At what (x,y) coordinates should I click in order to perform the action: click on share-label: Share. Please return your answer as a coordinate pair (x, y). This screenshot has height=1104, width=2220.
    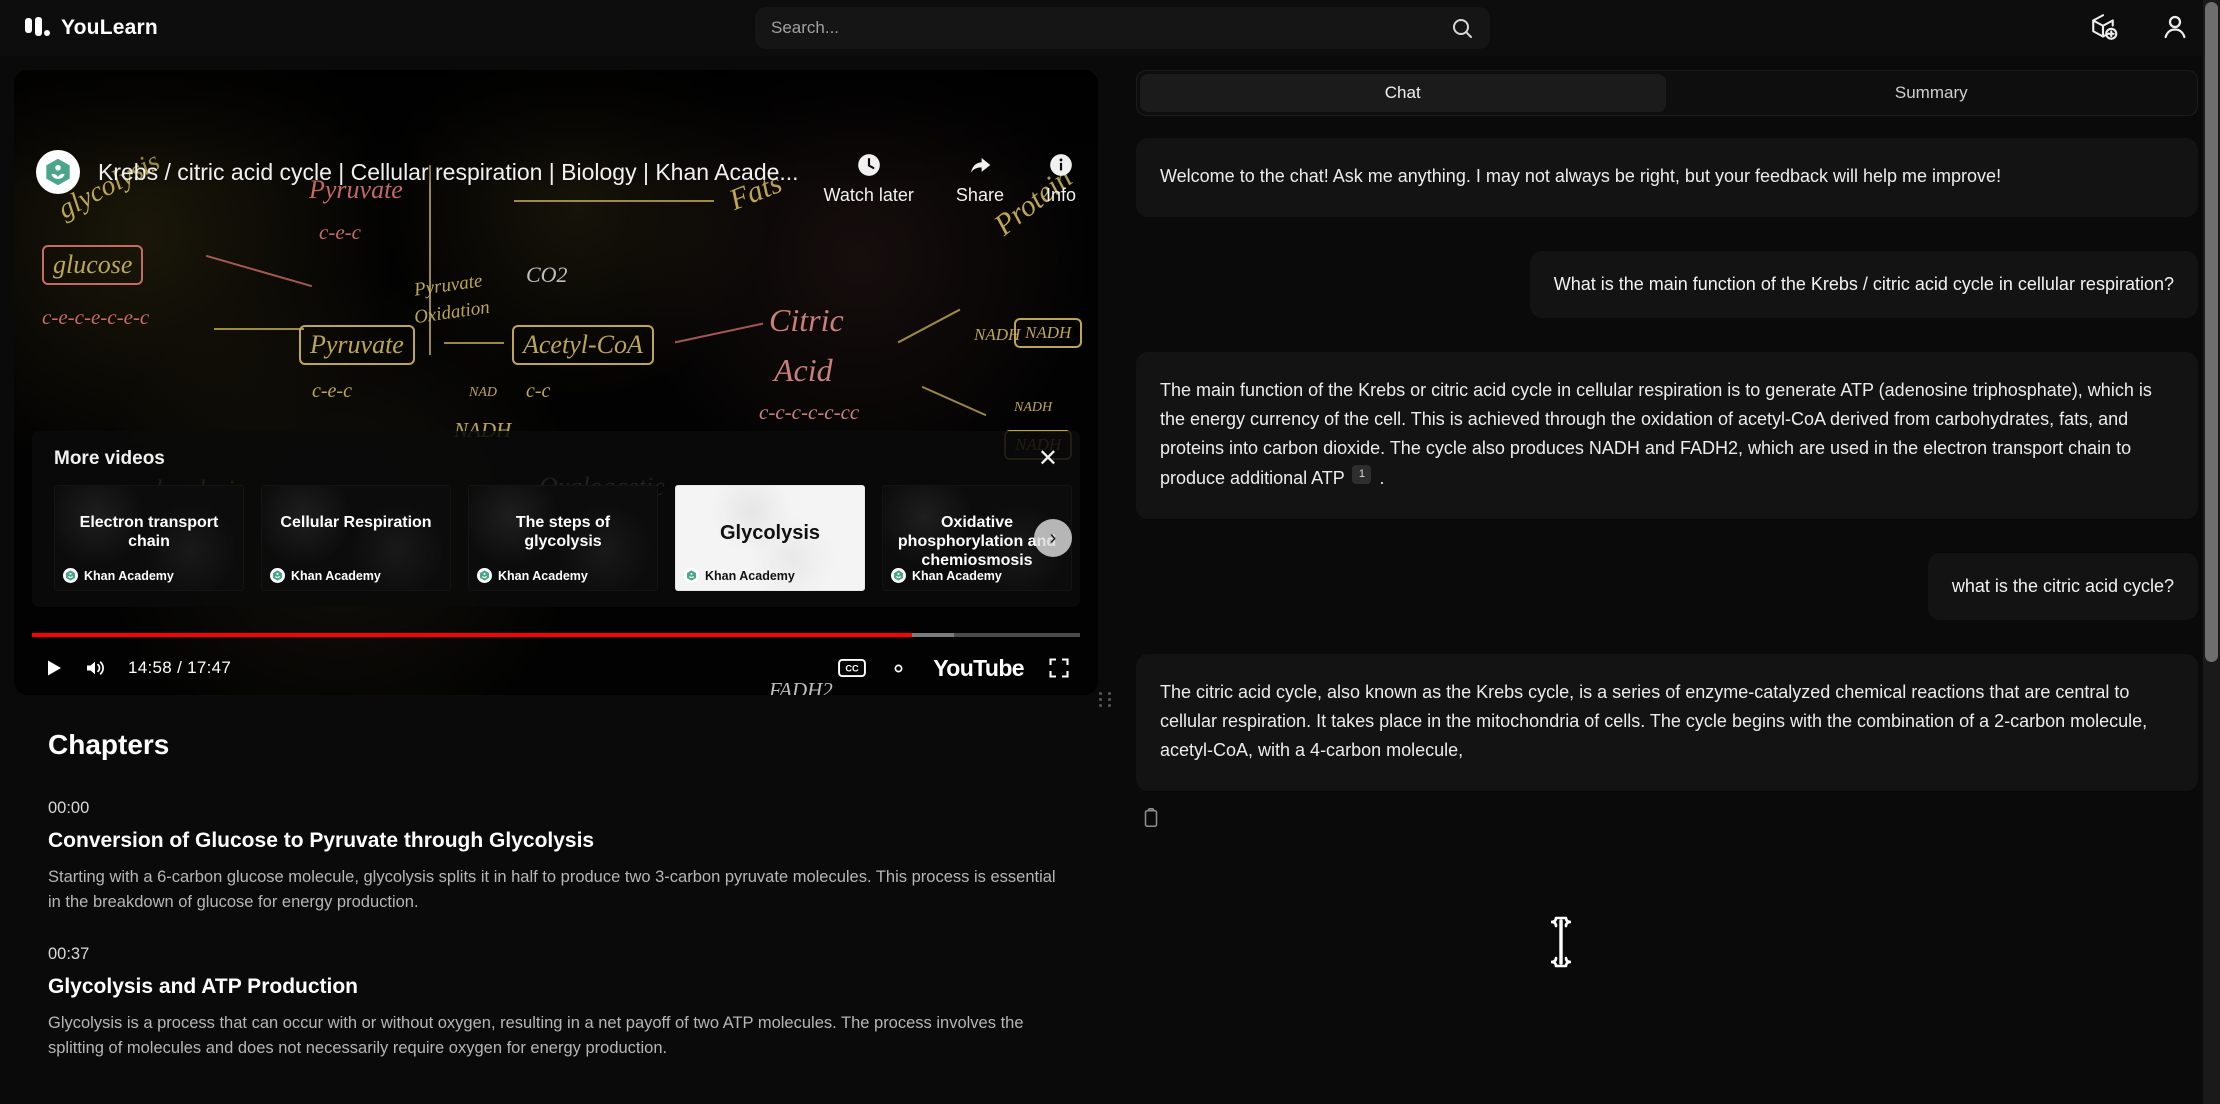
    Looking at the image, I should click on (979, 195).